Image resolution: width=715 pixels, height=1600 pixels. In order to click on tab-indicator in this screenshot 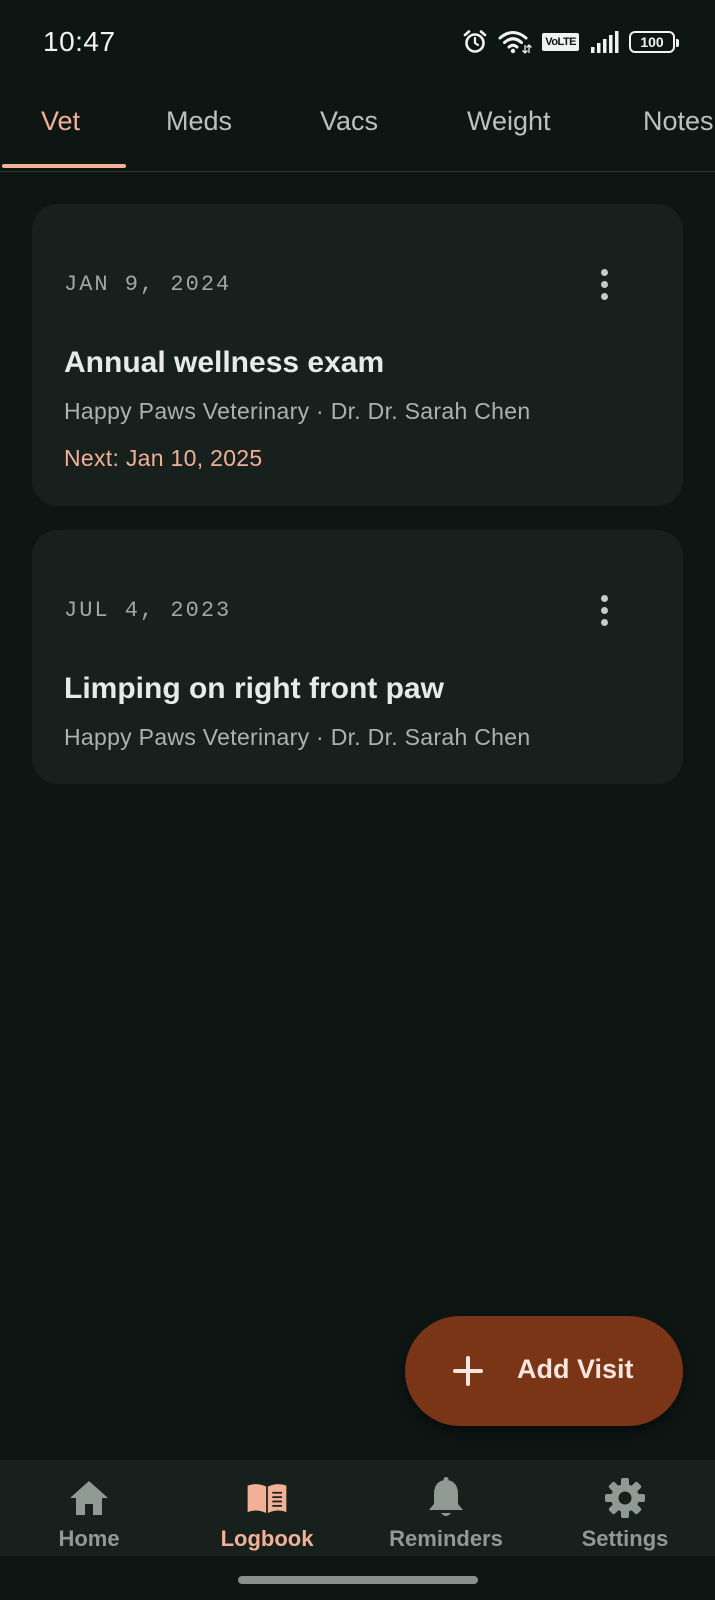, I will do `click(64, 166)`.